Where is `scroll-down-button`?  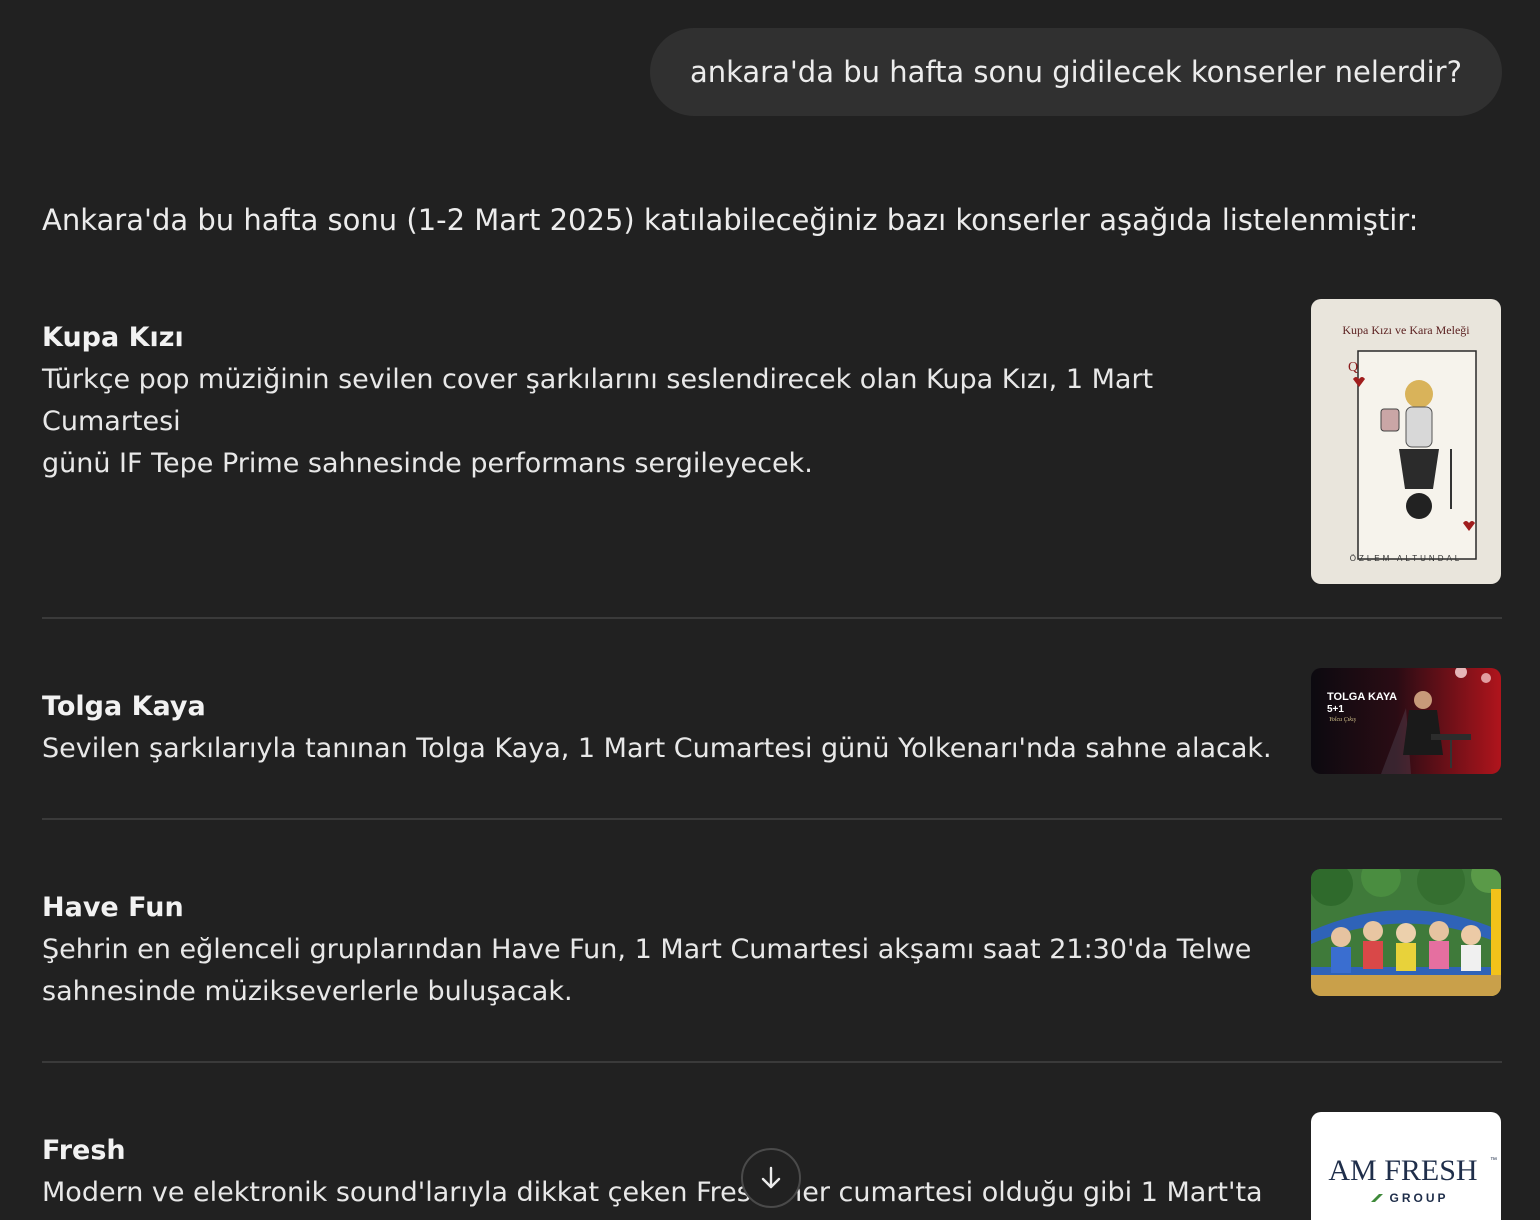
scroll-down-button is located at coordinates (771, 1178).